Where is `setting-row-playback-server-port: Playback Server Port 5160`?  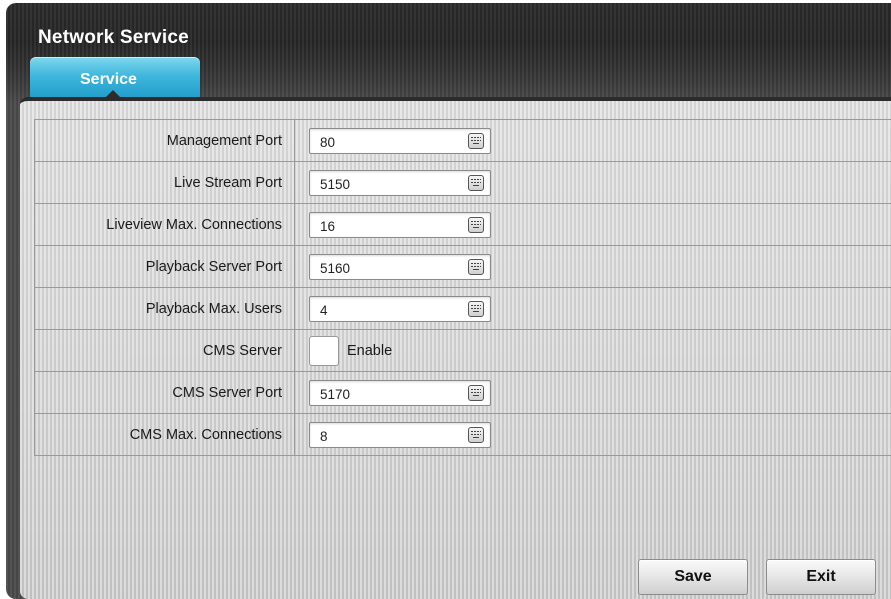 setting-row-playback-server-port: Playback Server Port 5160 is located at coordinates (462, 267).